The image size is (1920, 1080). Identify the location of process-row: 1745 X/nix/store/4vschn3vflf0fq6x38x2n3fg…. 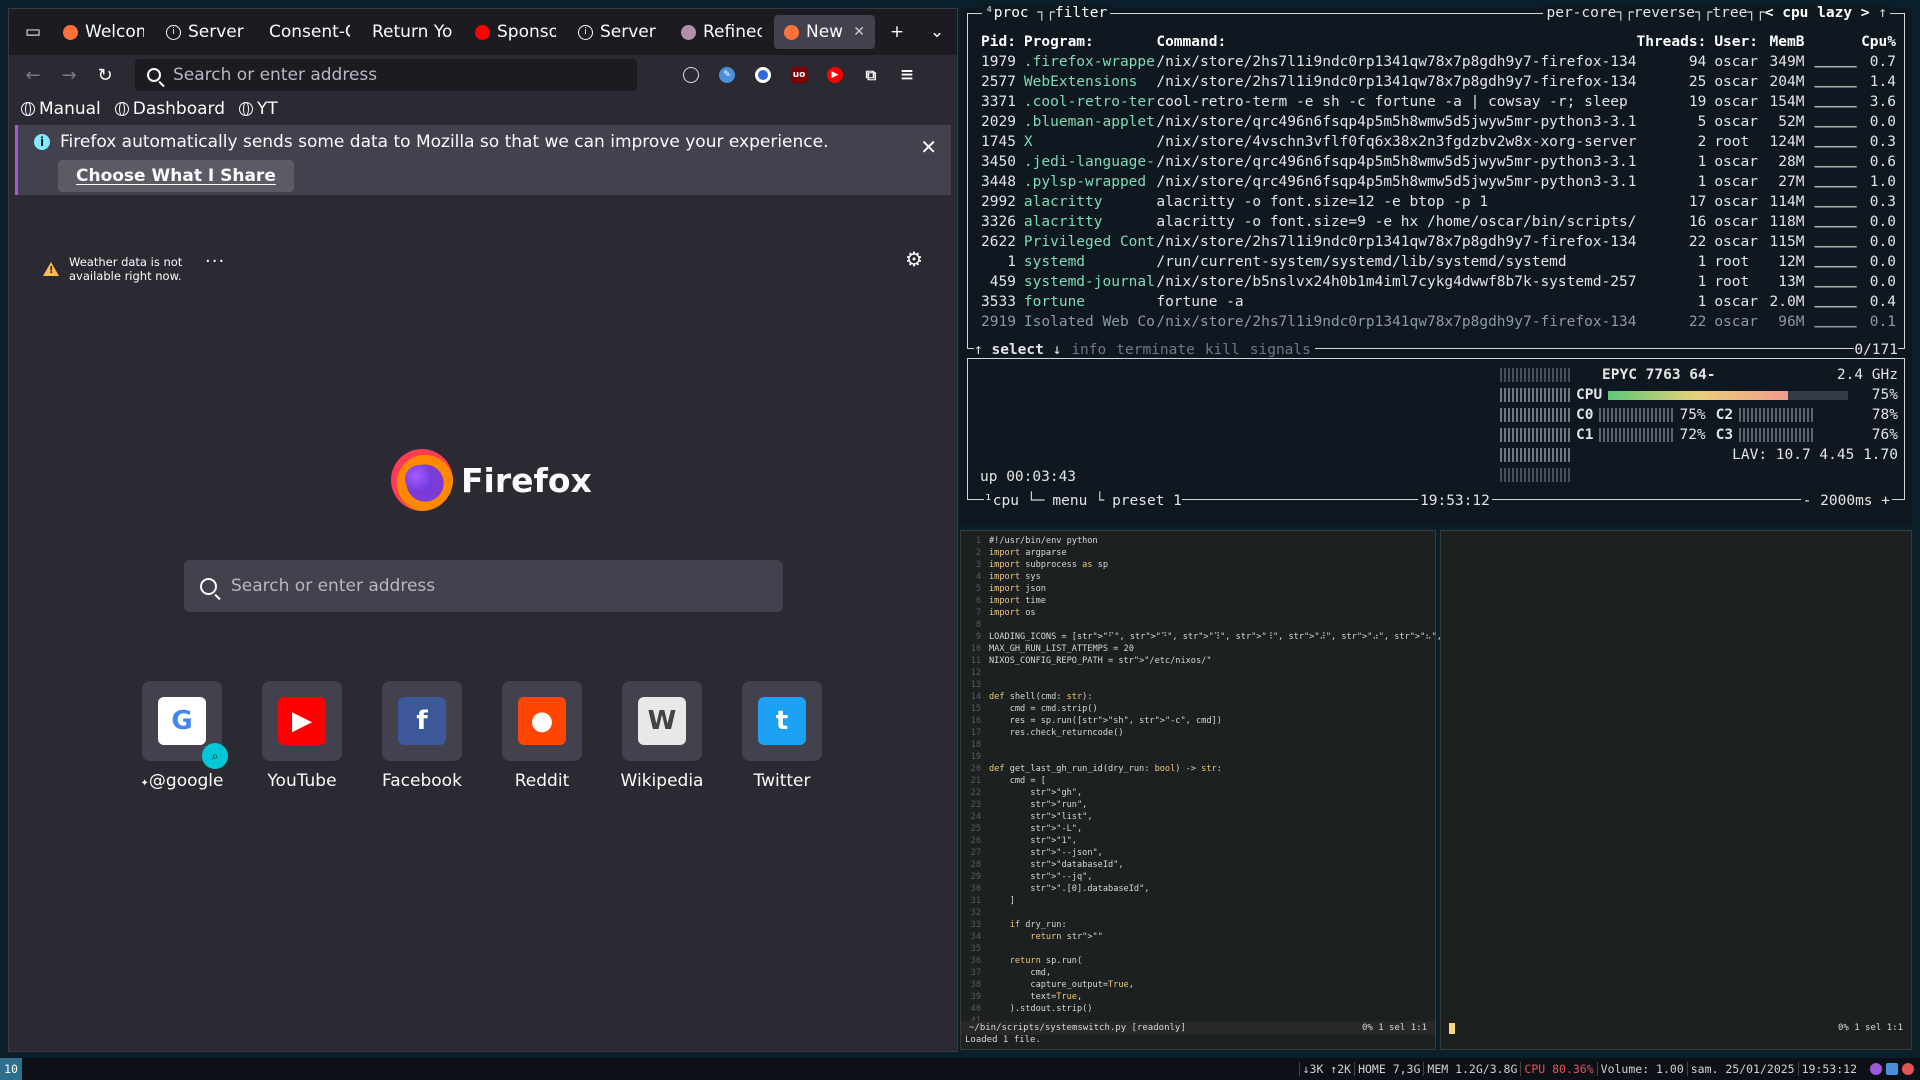
(1436, 142).